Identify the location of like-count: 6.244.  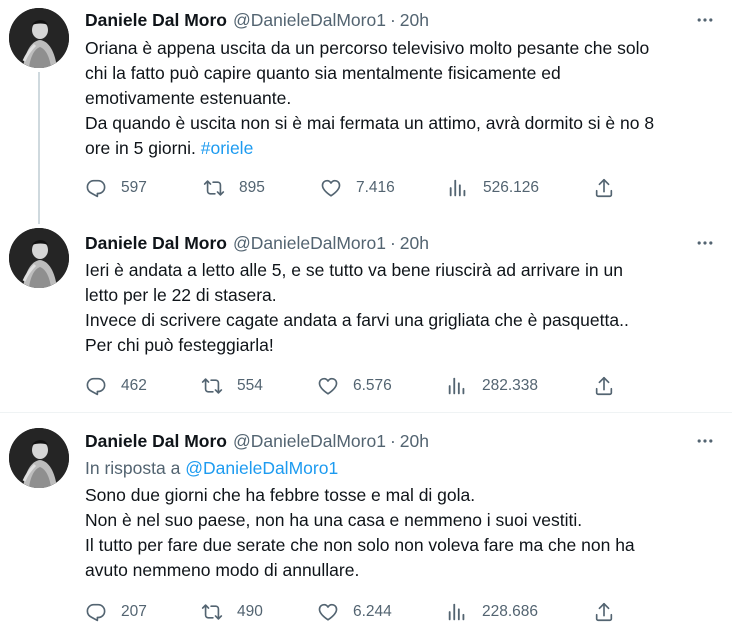
(372, 611).